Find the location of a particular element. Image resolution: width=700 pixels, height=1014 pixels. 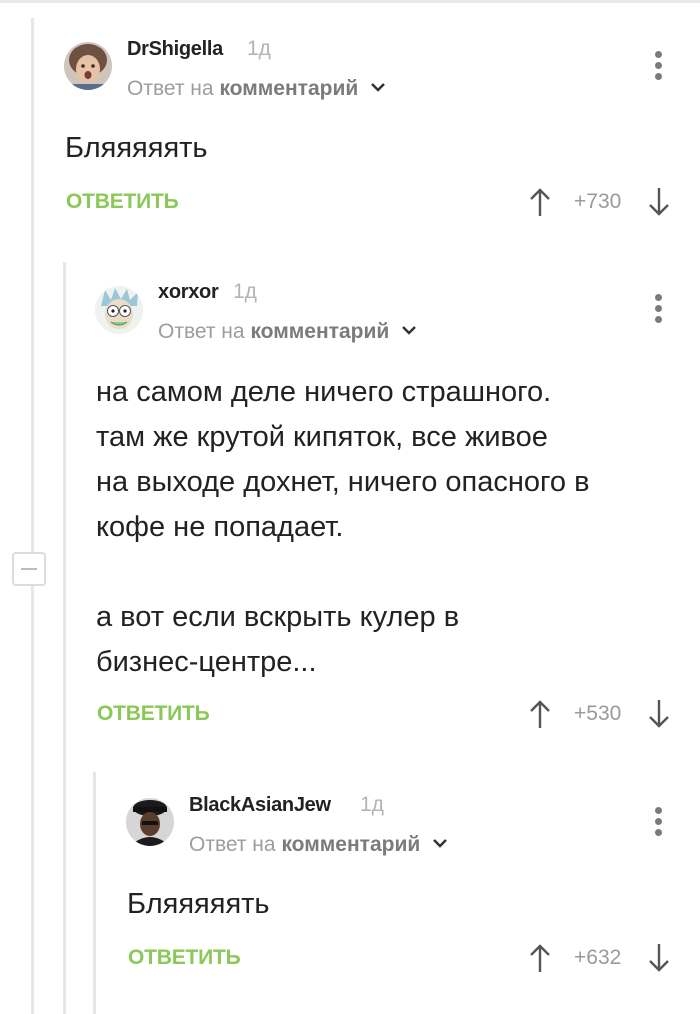

username: BlackAsianJew is located at coordinates (260, 805).